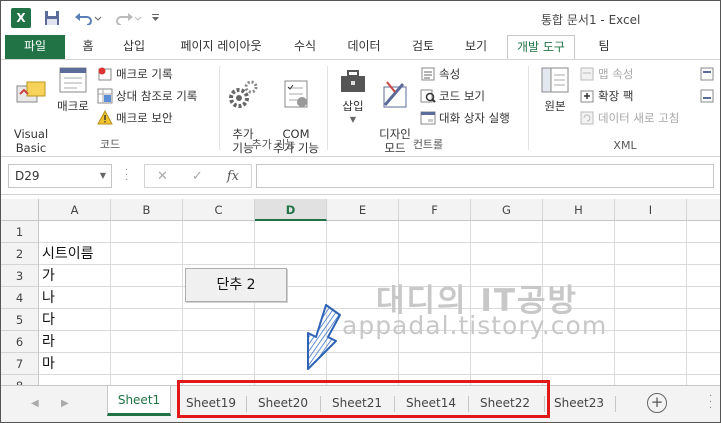 This screenshot has width=721, height=423. What do you see at coordinates (197, 176) in the screenshot?
I see `enter-icon: ✓` at bounding box center [197, 176].